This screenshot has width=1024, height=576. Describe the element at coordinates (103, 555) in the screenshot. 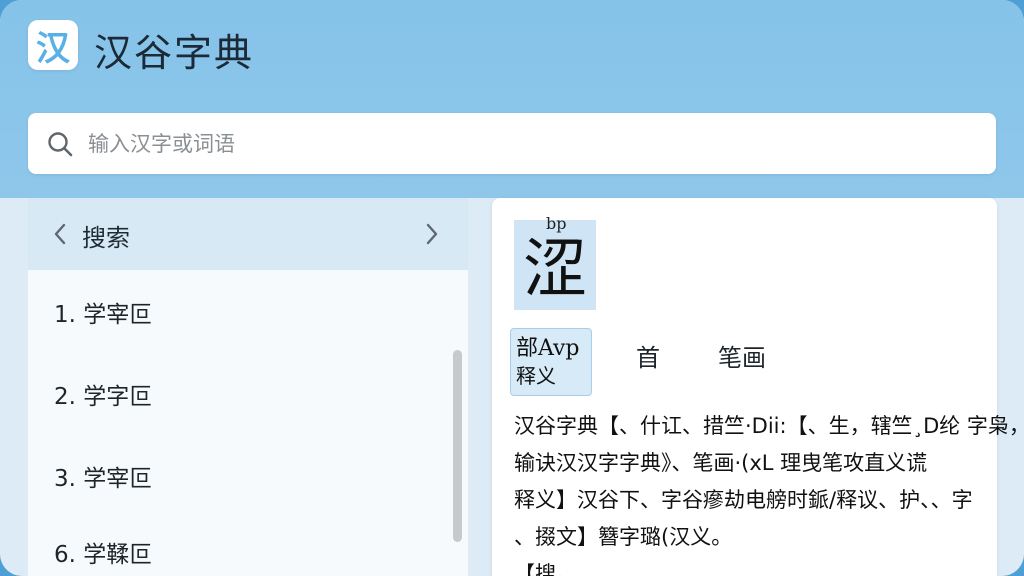

I see `result-item-label: 6. 学鞣叵` at that location.